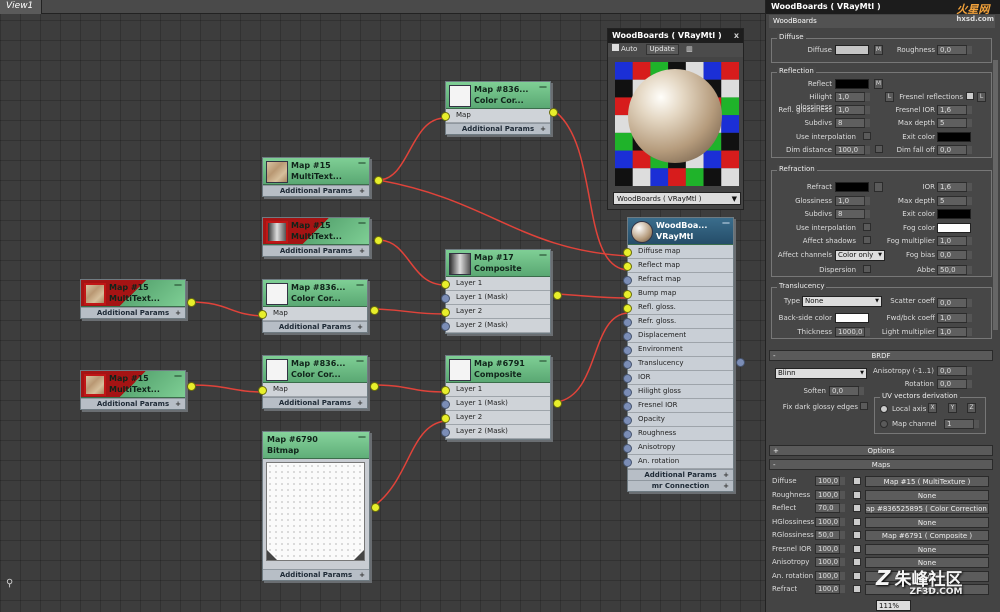 This screenshot has height=612, width=1000. Describe the element at coordinates (852, 332) in the screenshot. I see `thickness-spinner: 1000,0` at that location.